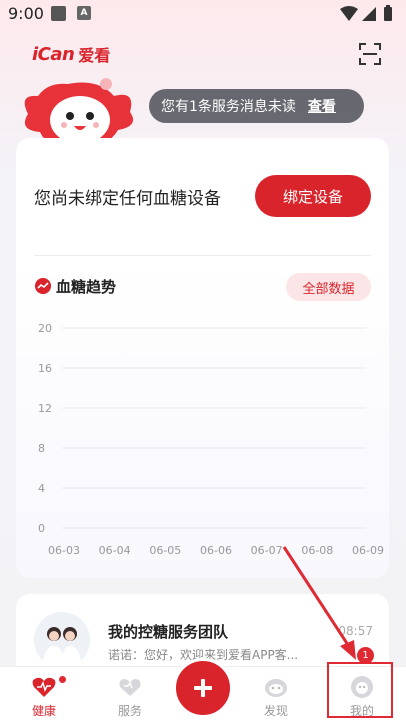 This screenshot has height=721, width=406. I want to click on health-icon, so click(44, 687).